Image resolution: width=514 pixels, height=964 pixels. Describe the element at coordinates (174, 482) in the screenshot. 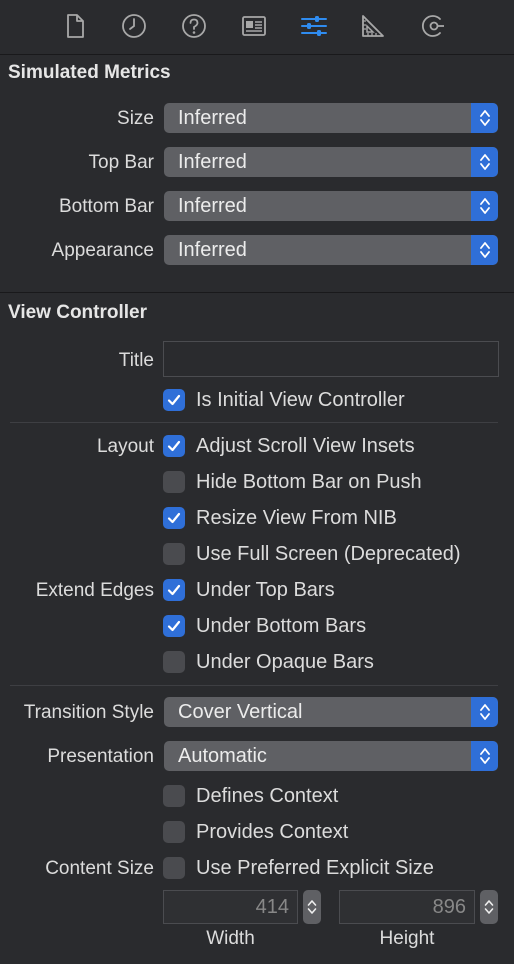

I see `hide-bottom-bar-checkbox` at that location.